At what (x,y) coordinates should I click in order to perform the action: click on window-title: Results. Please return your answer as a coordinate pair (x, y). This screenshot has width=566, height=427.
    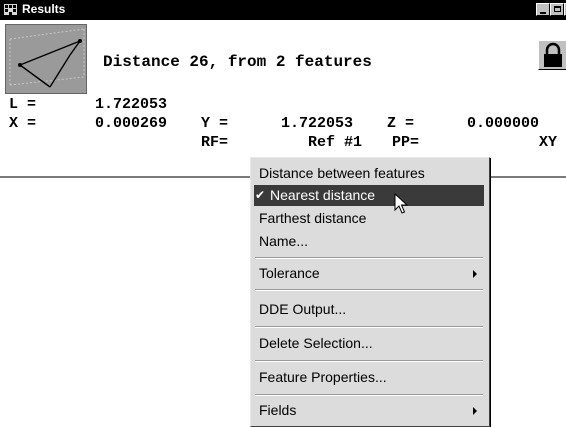
    Looking at the image, I should click on (44, 9).